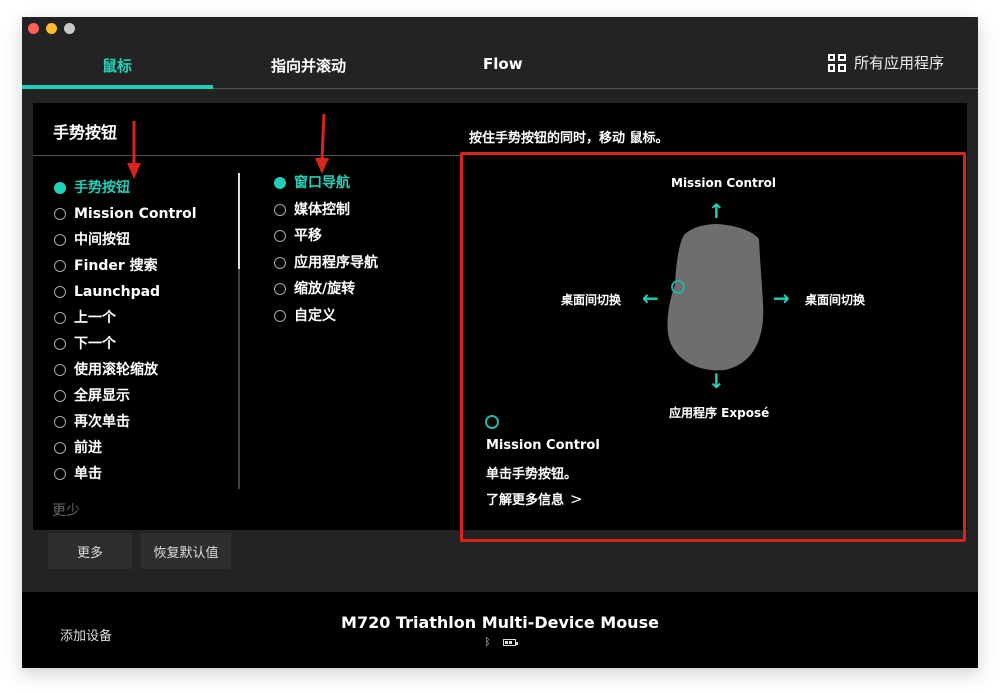 This screenshot has height=694, width=1000. What do you see at coordinates (69, 28) in the screenshot?
I see `maximize-window-button` at bounding box center [69, 28].